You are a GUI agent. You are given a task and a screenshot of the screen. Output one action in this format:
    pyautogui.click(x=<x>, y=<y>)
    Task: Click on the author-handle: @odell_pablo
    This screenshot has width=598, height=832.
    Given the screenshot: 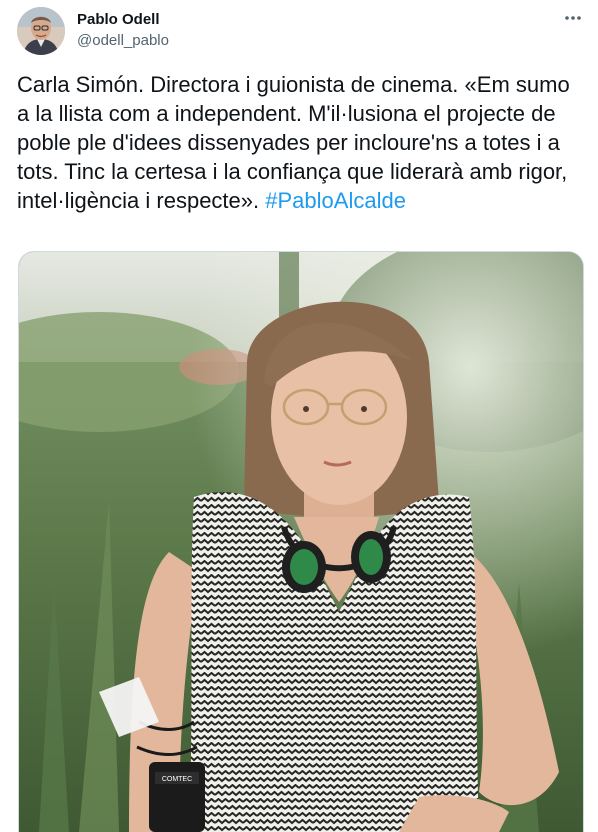 What is the action you would take?
    pyautogui.click(x=123, y=40)
    